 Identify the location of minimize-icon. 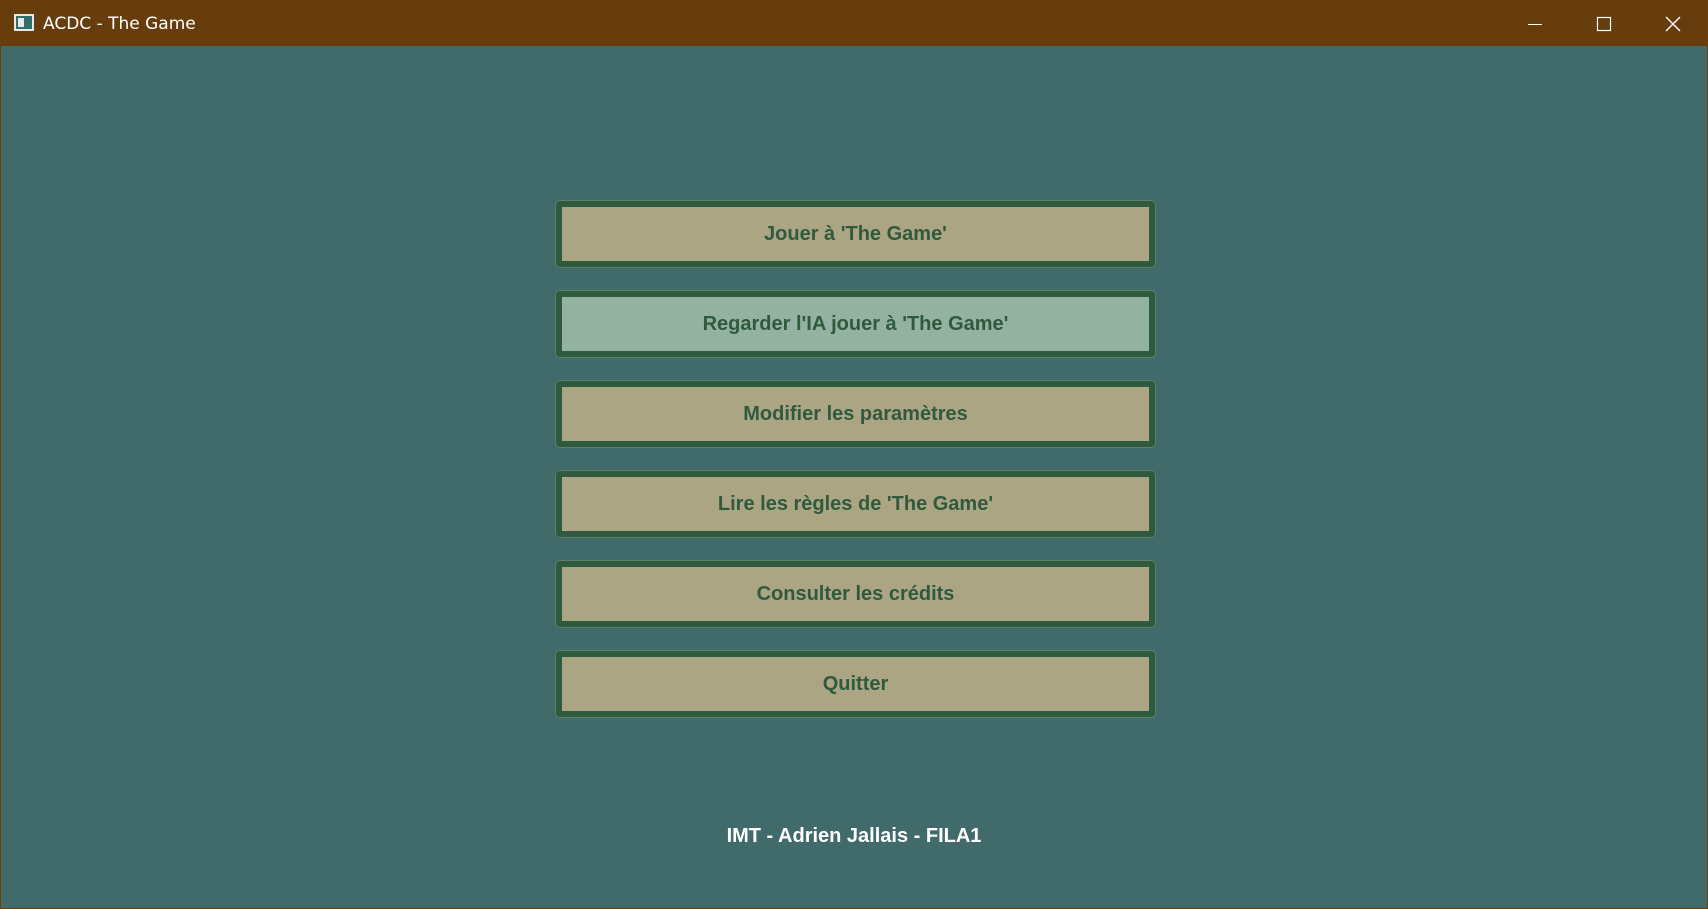
(1535, 24).